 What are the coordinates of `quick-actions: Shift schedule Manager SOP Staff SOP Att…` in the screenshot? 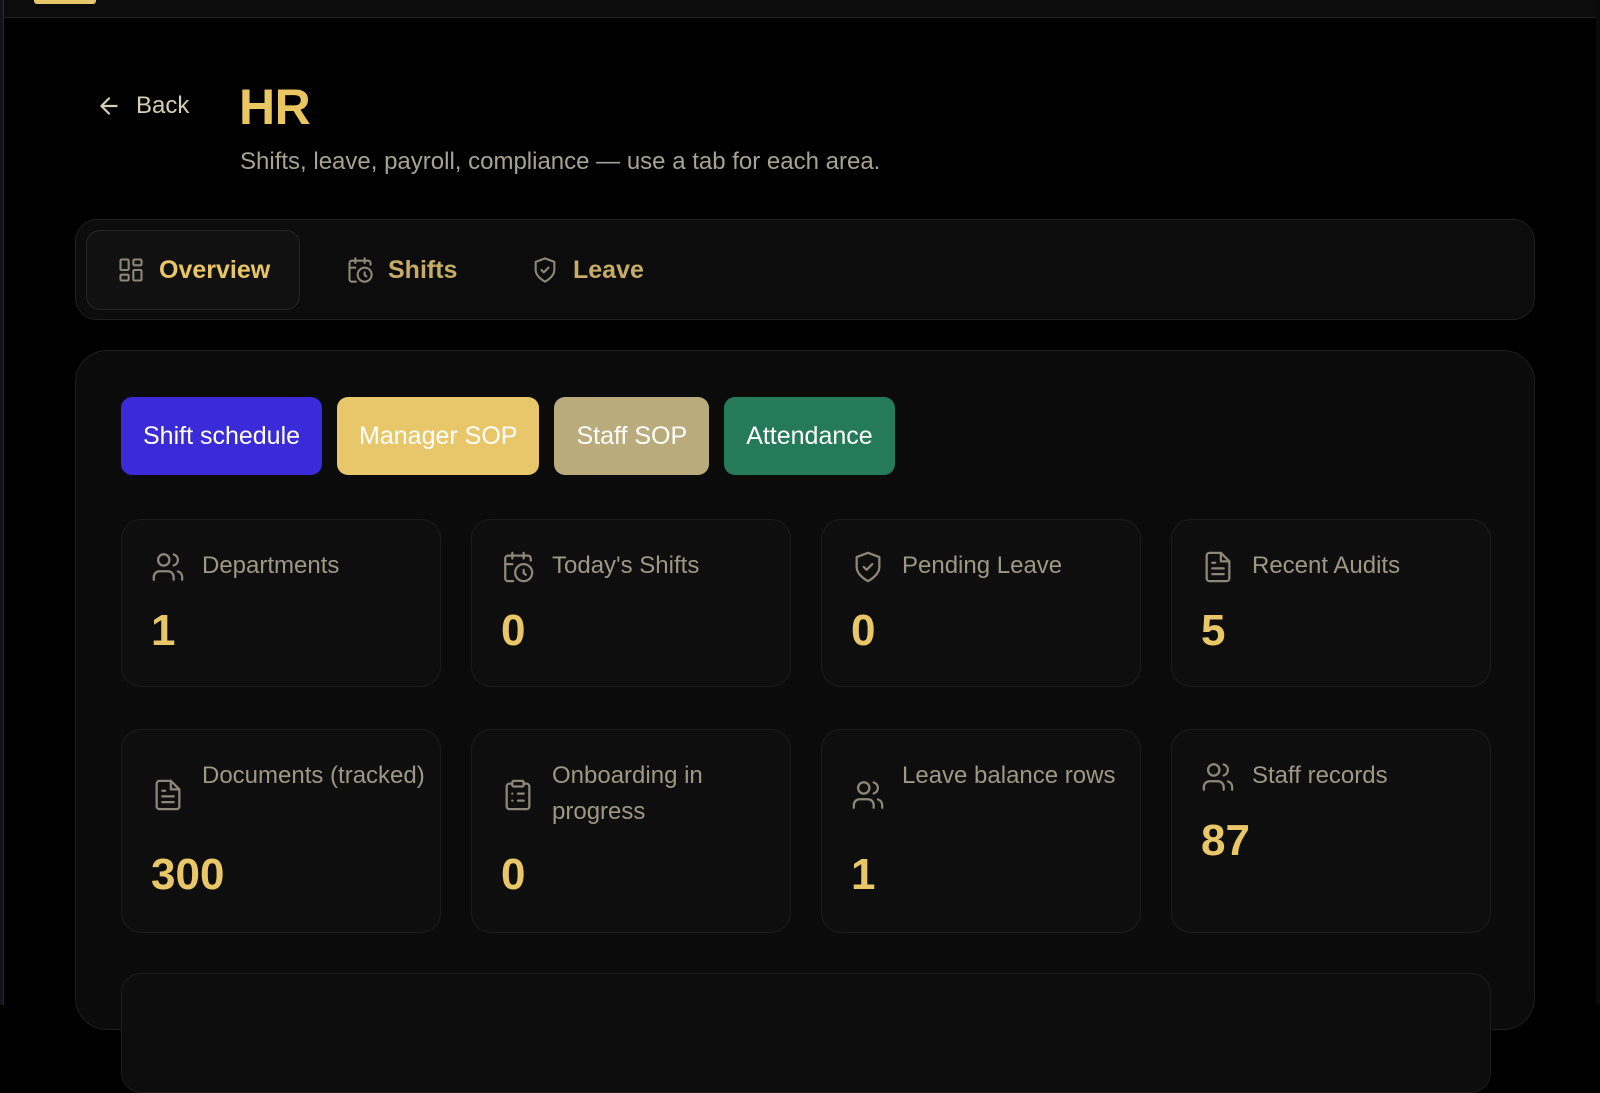 It's located at (508, 436).